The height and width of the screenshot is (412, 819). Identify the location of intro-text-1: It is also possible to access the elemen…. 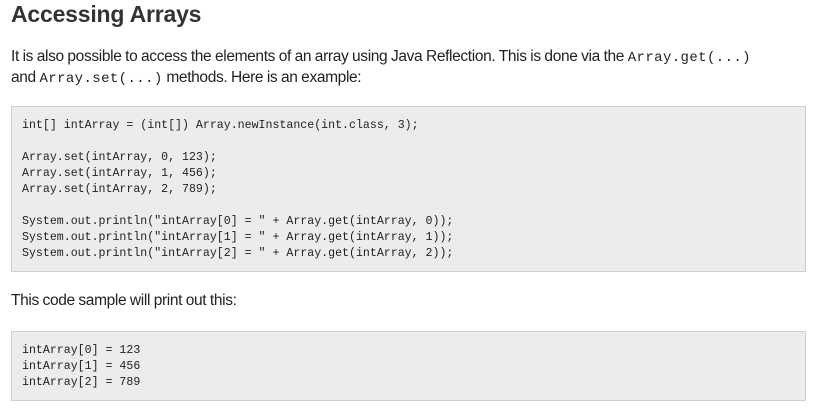
(319, 56).